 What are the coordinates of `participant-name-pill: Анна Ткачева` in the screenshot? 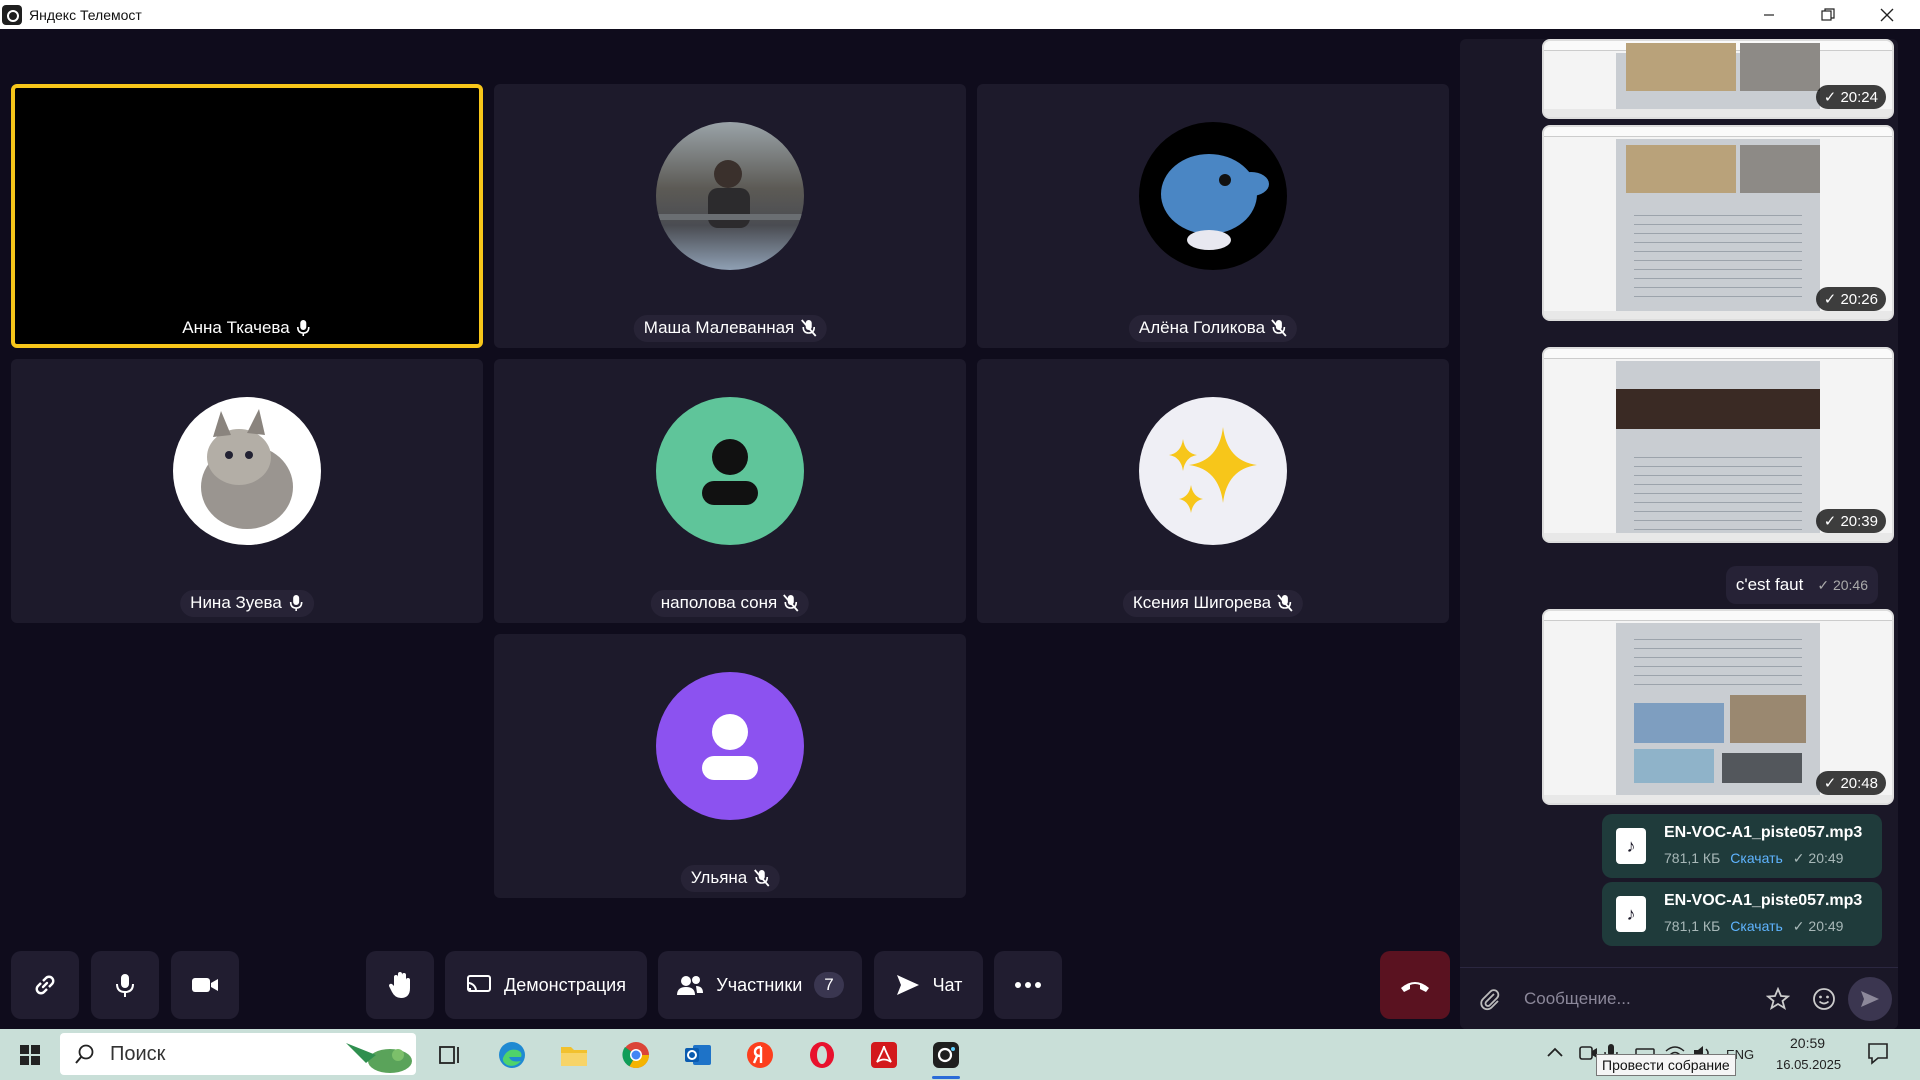 It's located at (246, 328).